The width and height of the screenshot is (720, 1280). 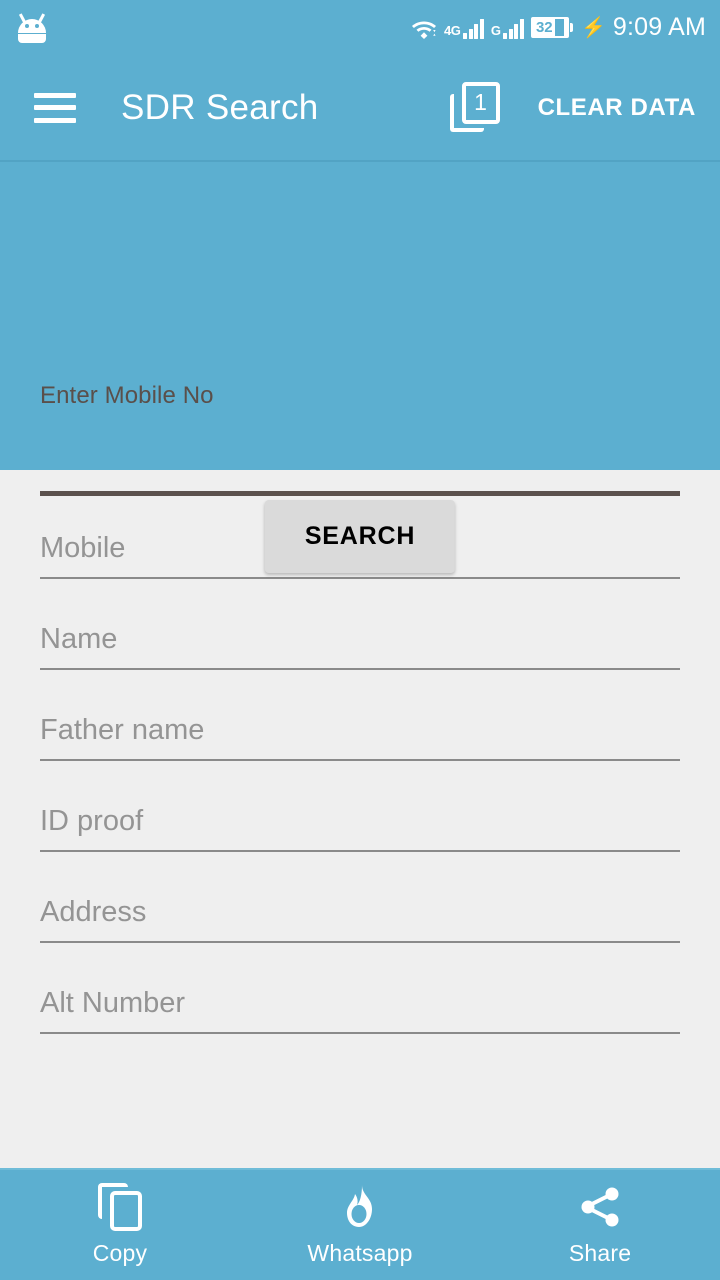 I want to click on status-bar-clock: 9:09 AM, so click(x=659, y=27).